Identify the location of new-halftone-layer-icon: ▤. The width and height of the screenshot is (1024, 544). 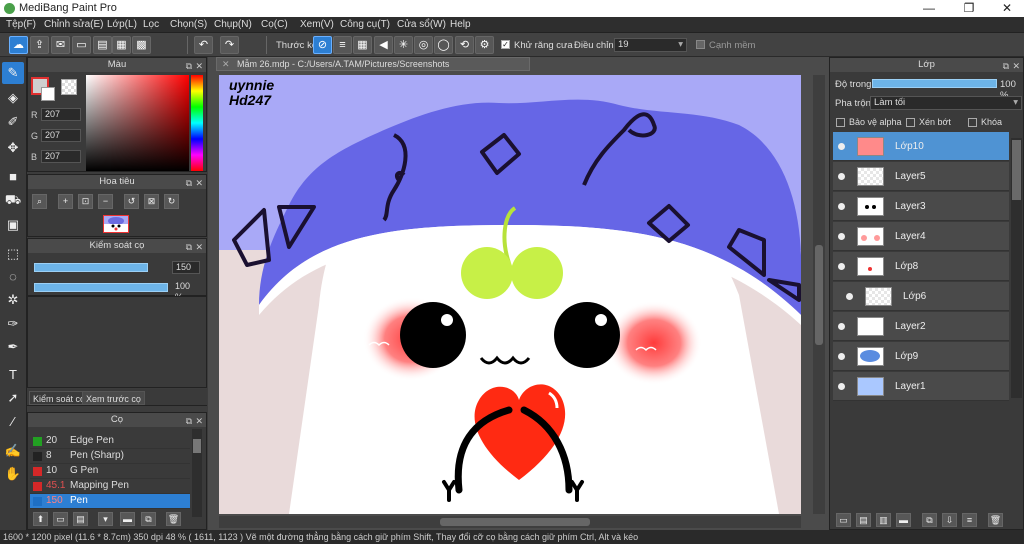
(863, 520).